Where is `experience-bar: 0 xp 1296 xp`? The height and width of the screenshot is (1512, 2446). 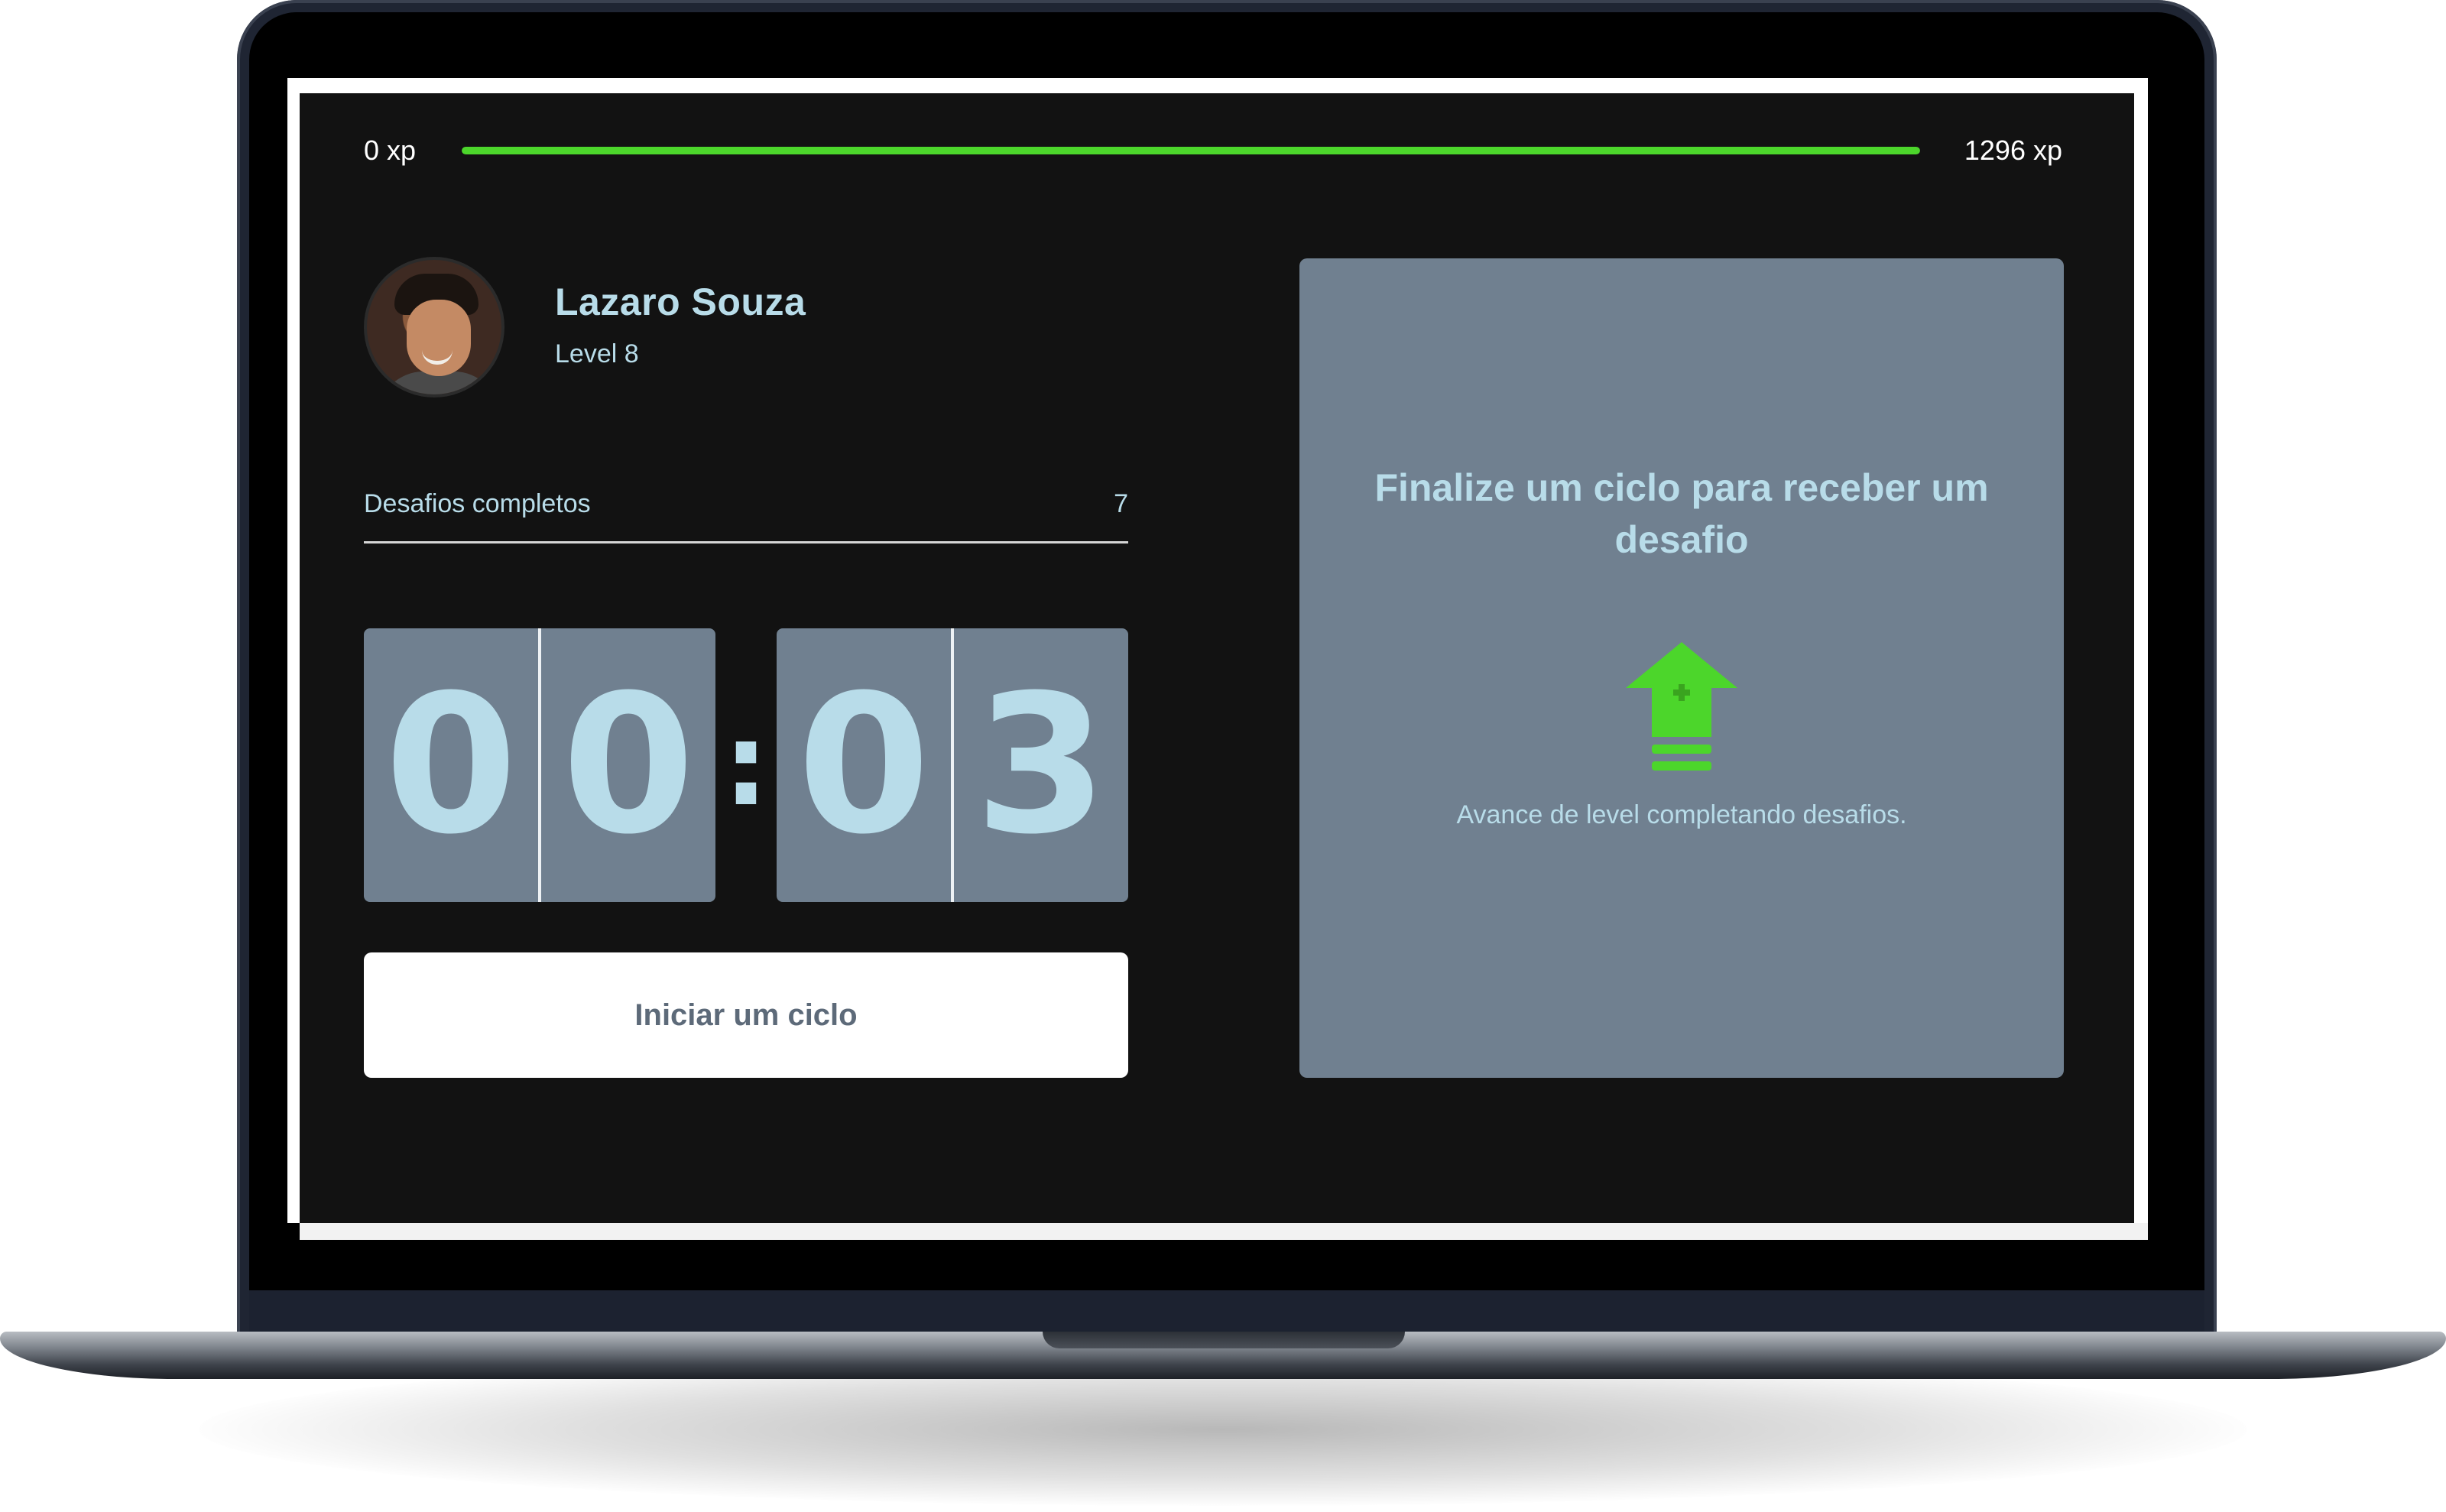
experience-bar: 0 xp 1296 xp is located at coordinates (1217, 150).